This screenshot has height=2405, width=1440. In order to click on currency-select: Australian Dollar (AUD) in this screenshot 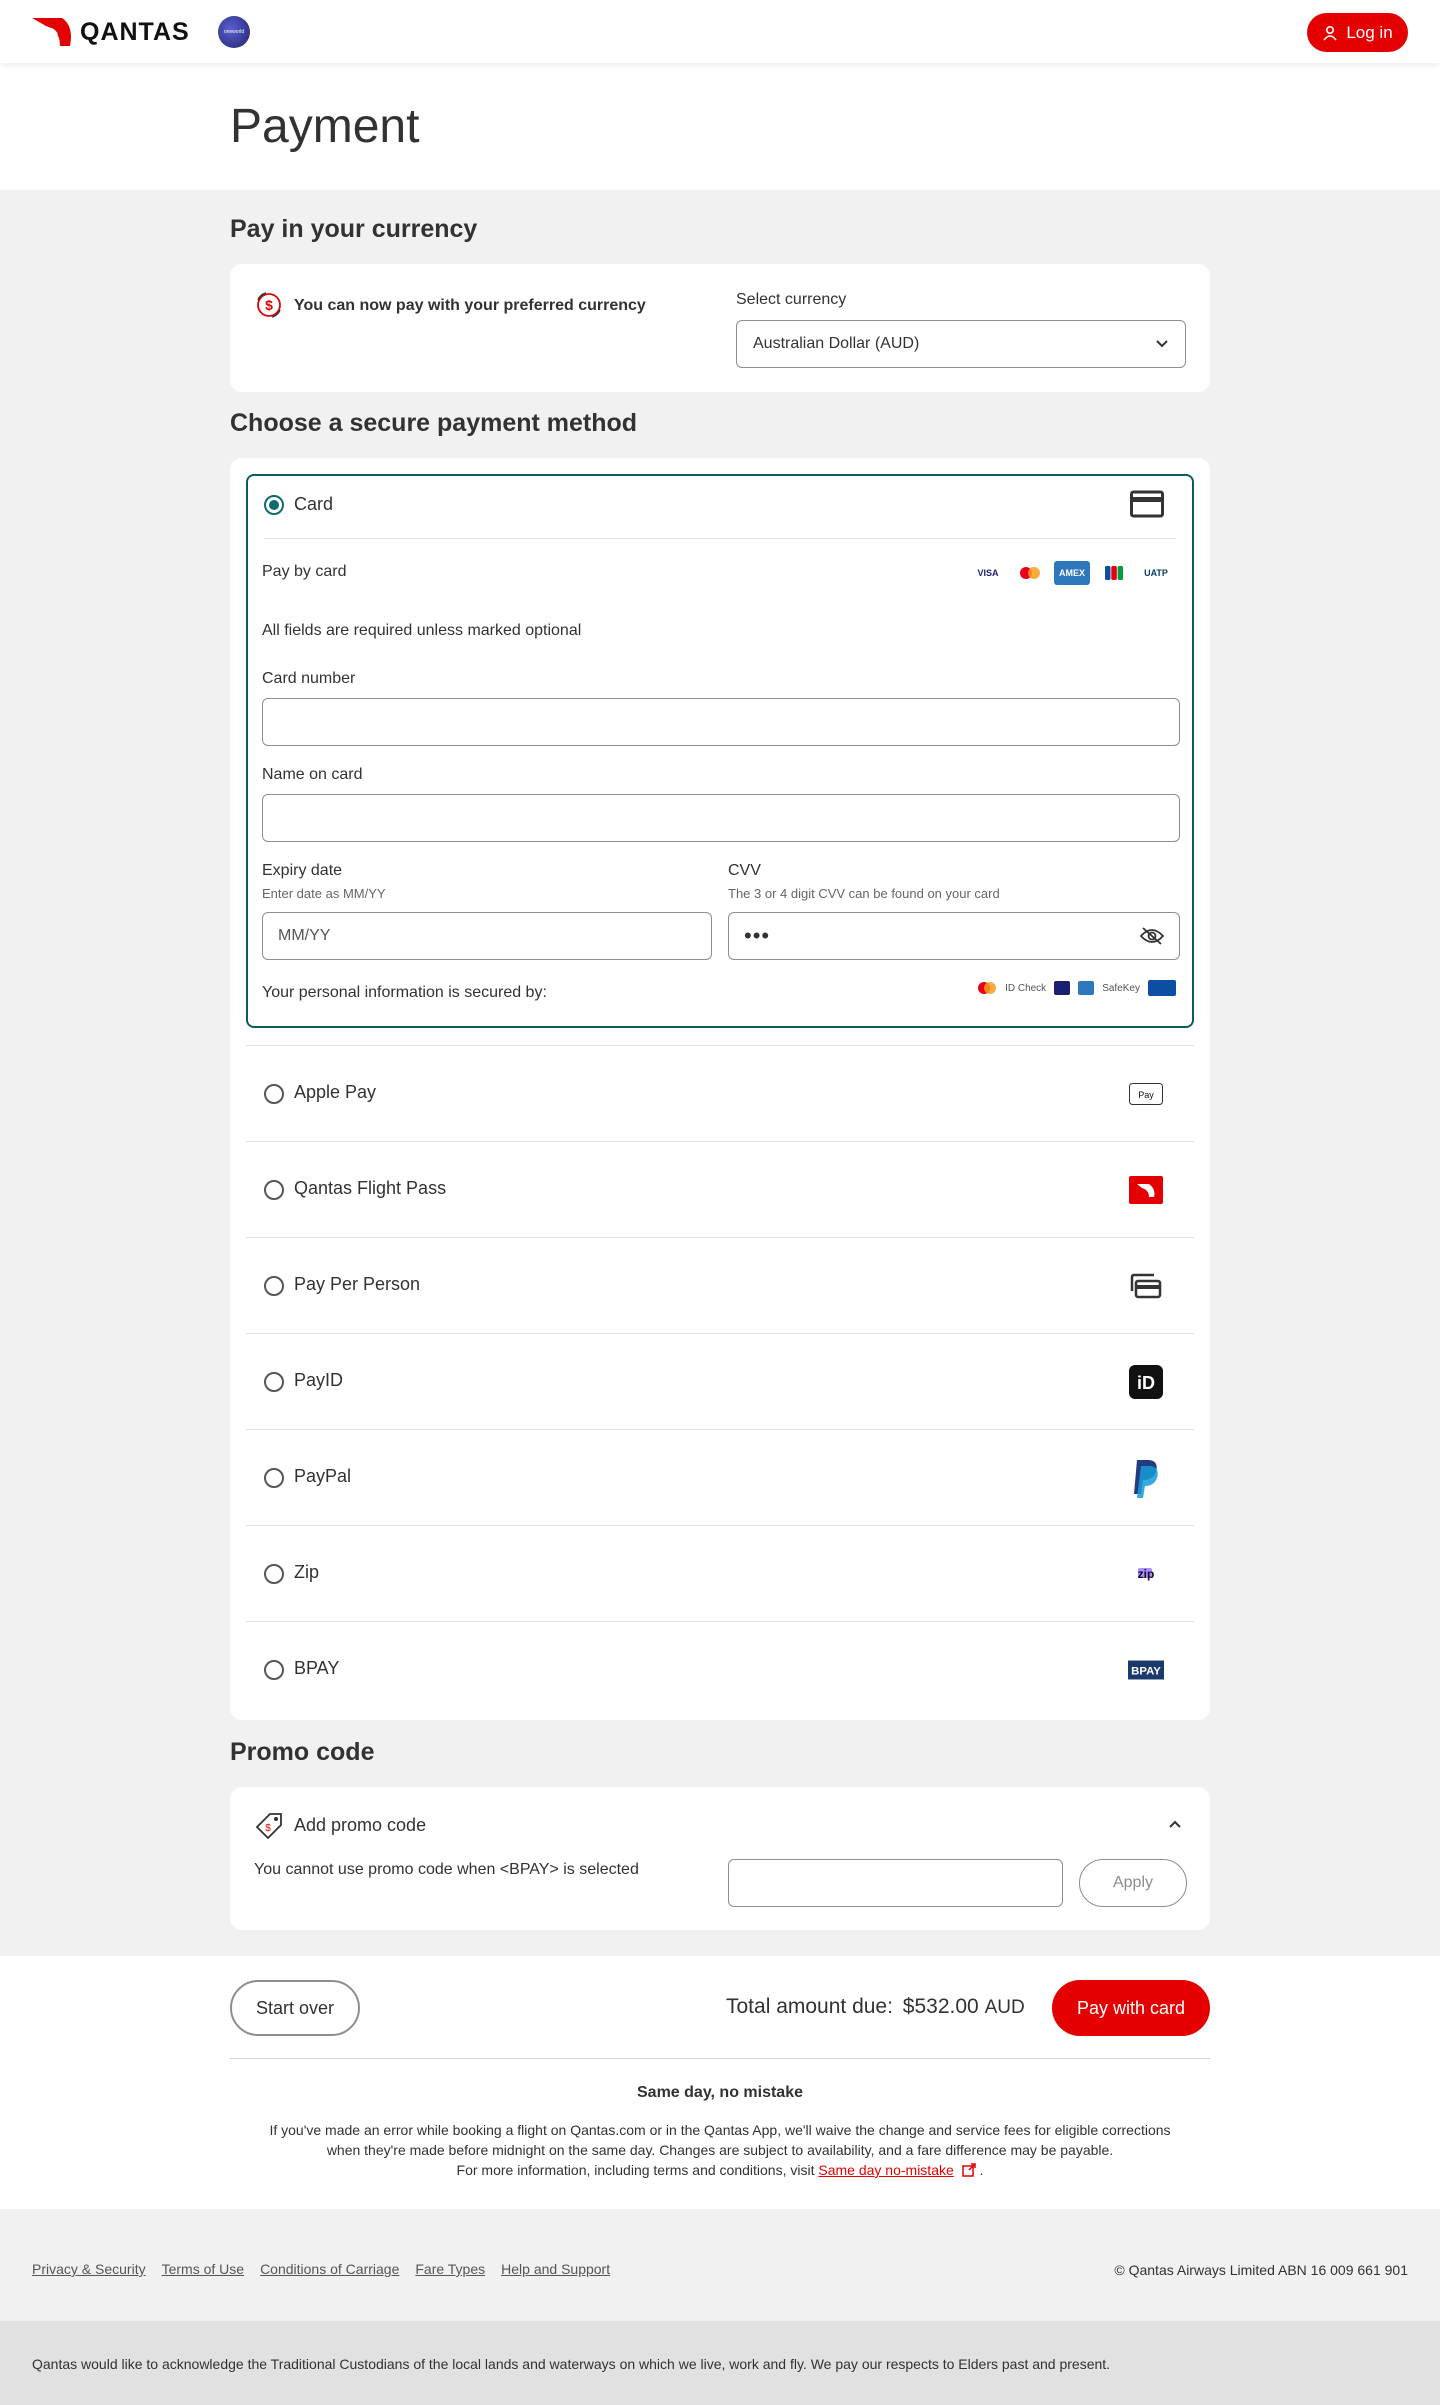, I will do `click(961, 344)`.